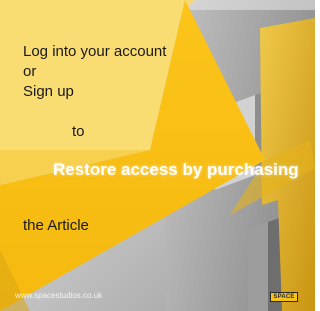 The height and width of the screenshot is (311, 320). What do you see at coordinates (94, 52) in the screenshot?
I see `login-link: Log into your account` at bounding box center [94, 52].